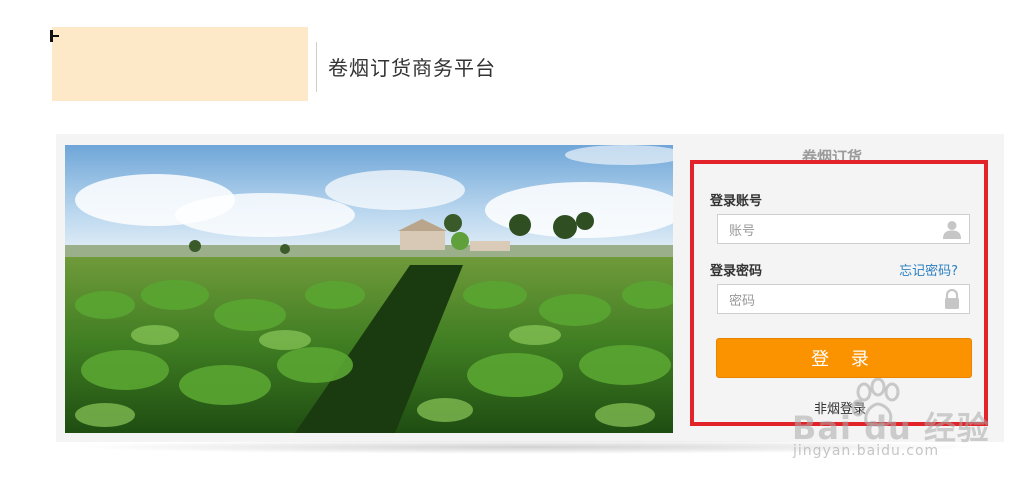  What do you see at coordinates (412, 68) in the screenshot?
I see `site-title: 卷烟订货商务平台` at bounding box center [412, 68].